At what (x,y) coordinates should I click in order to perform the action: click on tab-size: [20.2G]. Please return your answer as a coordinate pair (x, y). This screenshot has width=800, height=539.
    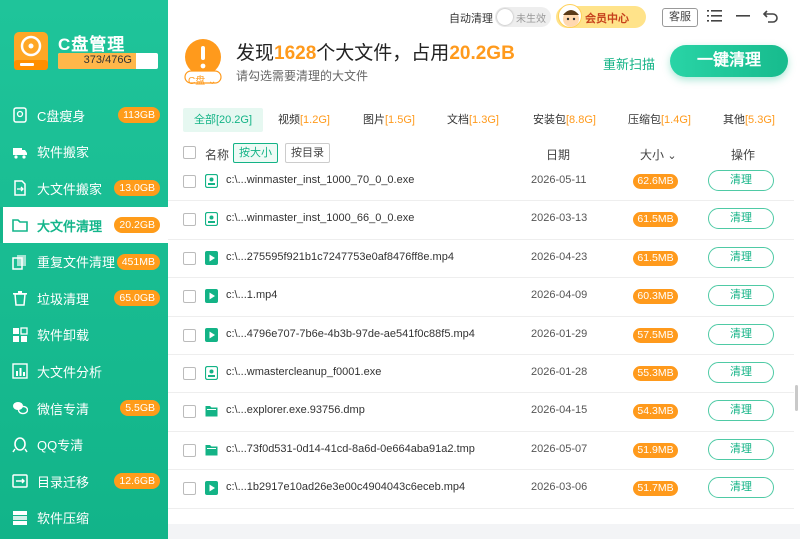
    Looking at the image, I should click on (234, 120).